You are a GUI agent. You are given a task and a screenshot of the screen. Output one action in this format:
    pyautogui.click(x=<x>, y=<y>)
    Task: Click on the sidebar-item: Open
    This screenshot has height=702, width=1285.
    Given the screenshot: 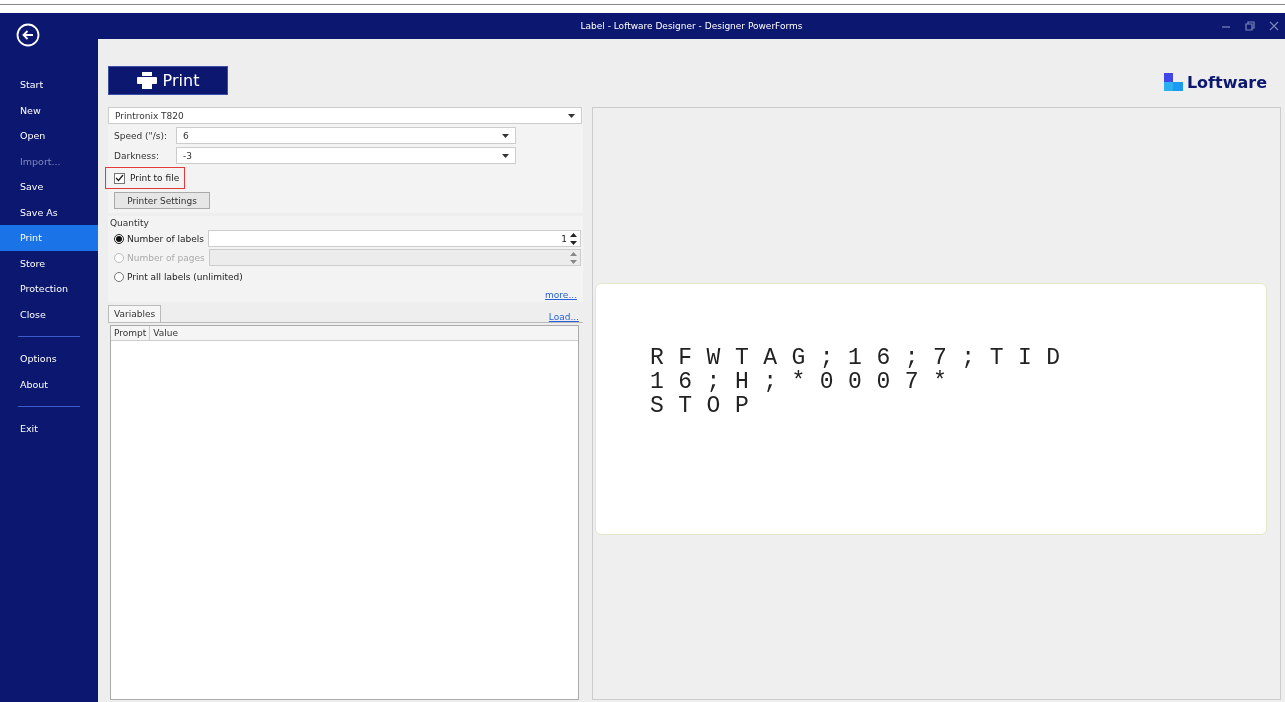 What is the action you would take?
    pyautogui.click(x=49, y=136)
    